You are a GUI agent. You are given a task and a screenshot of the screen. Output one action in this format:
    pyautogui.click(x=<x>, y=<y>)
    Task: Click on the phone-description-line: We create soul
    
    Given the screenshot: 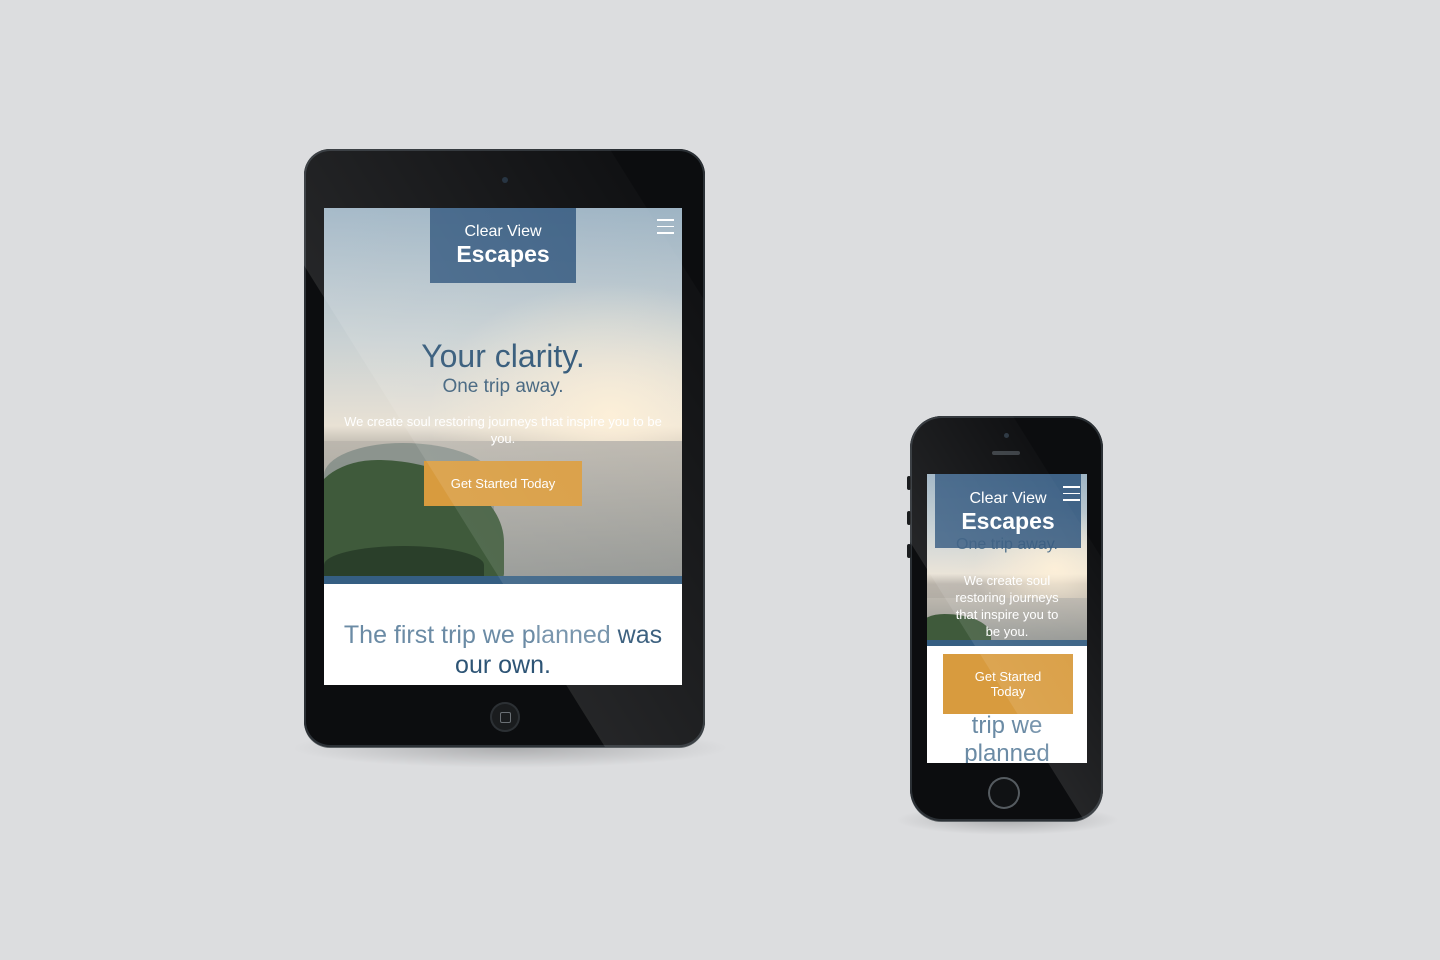 What is the action you would take?
    pyautogui.click(x=1007, y=580)
    